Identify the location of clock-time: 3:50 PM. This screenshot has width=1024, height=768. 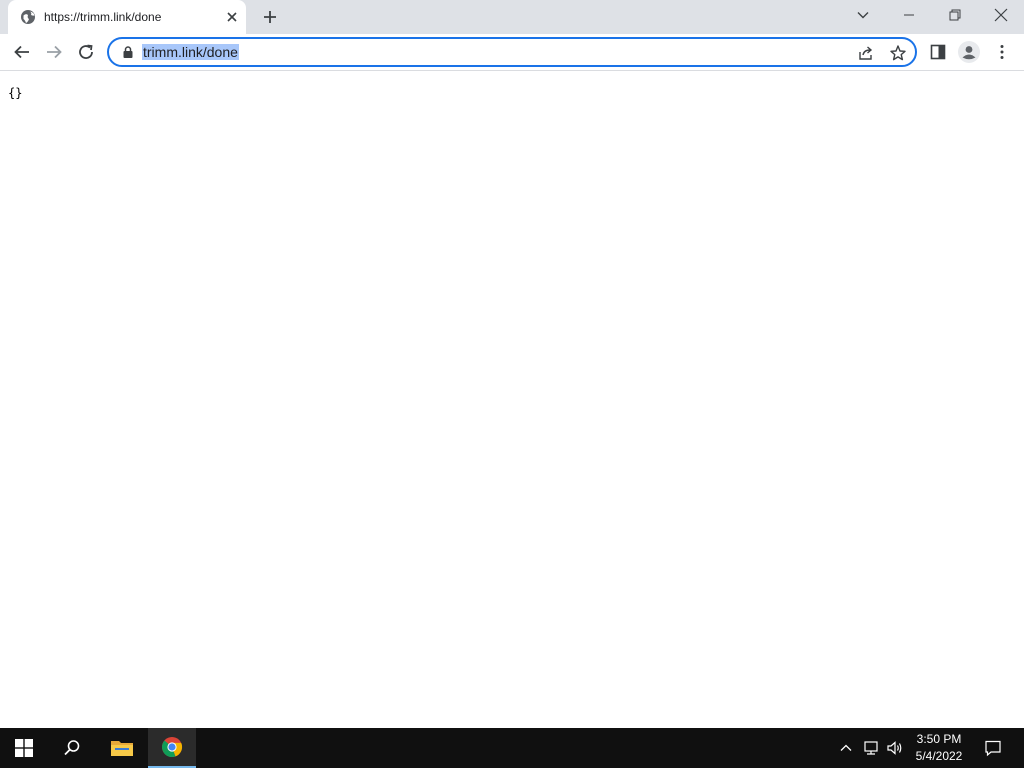
(939, 739).